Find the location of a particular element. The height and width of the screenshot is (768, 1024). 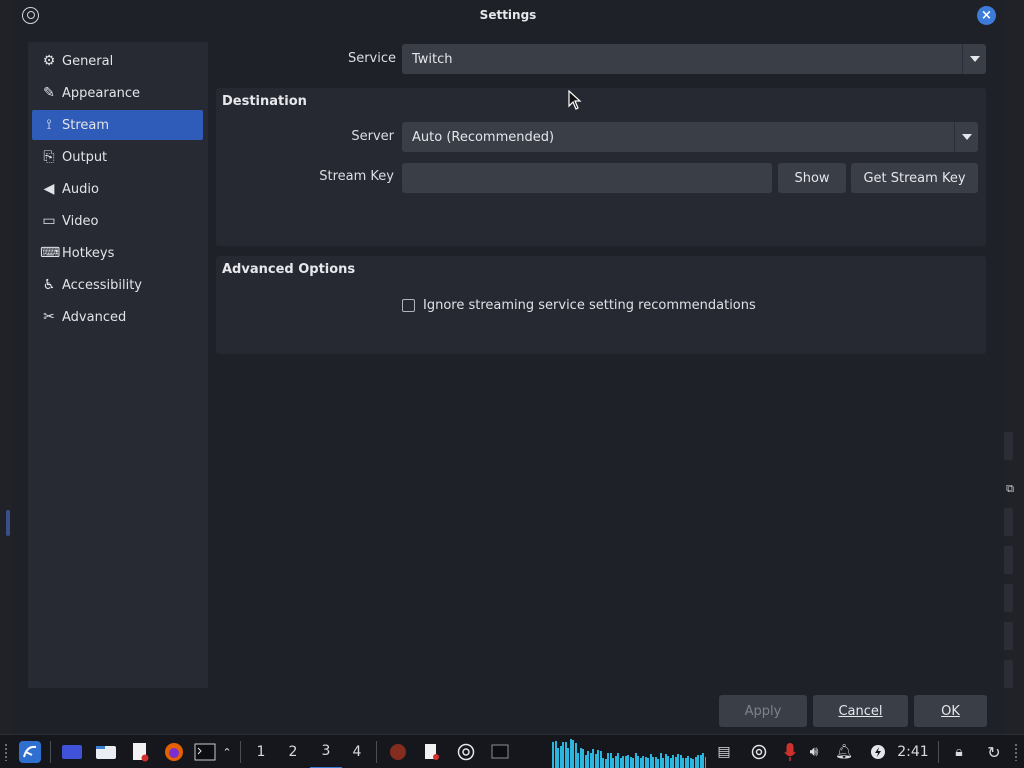

titlebar: Settings × is located at coordinates (508, 16).